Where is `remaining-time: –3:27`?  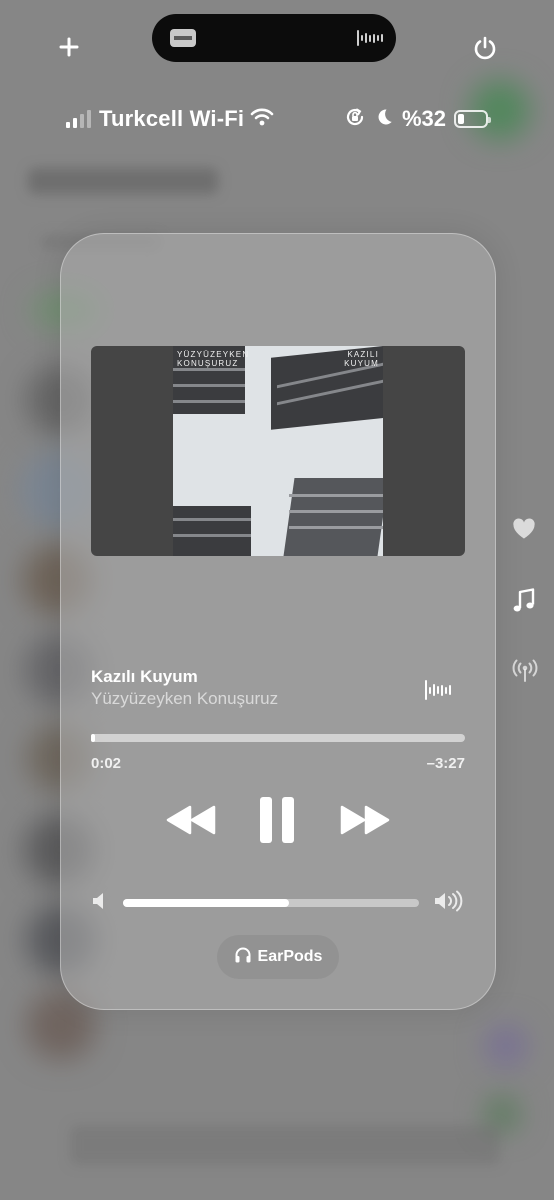
remaining-time: –3:27 is located at coordinates (445, 763).